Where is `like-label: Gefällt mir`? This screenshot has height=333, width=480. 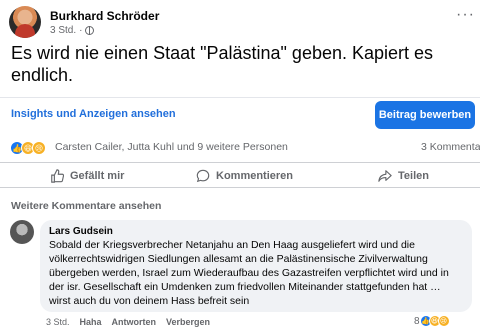
like-label: Gefällt mir is located at coordinates (97, 176).